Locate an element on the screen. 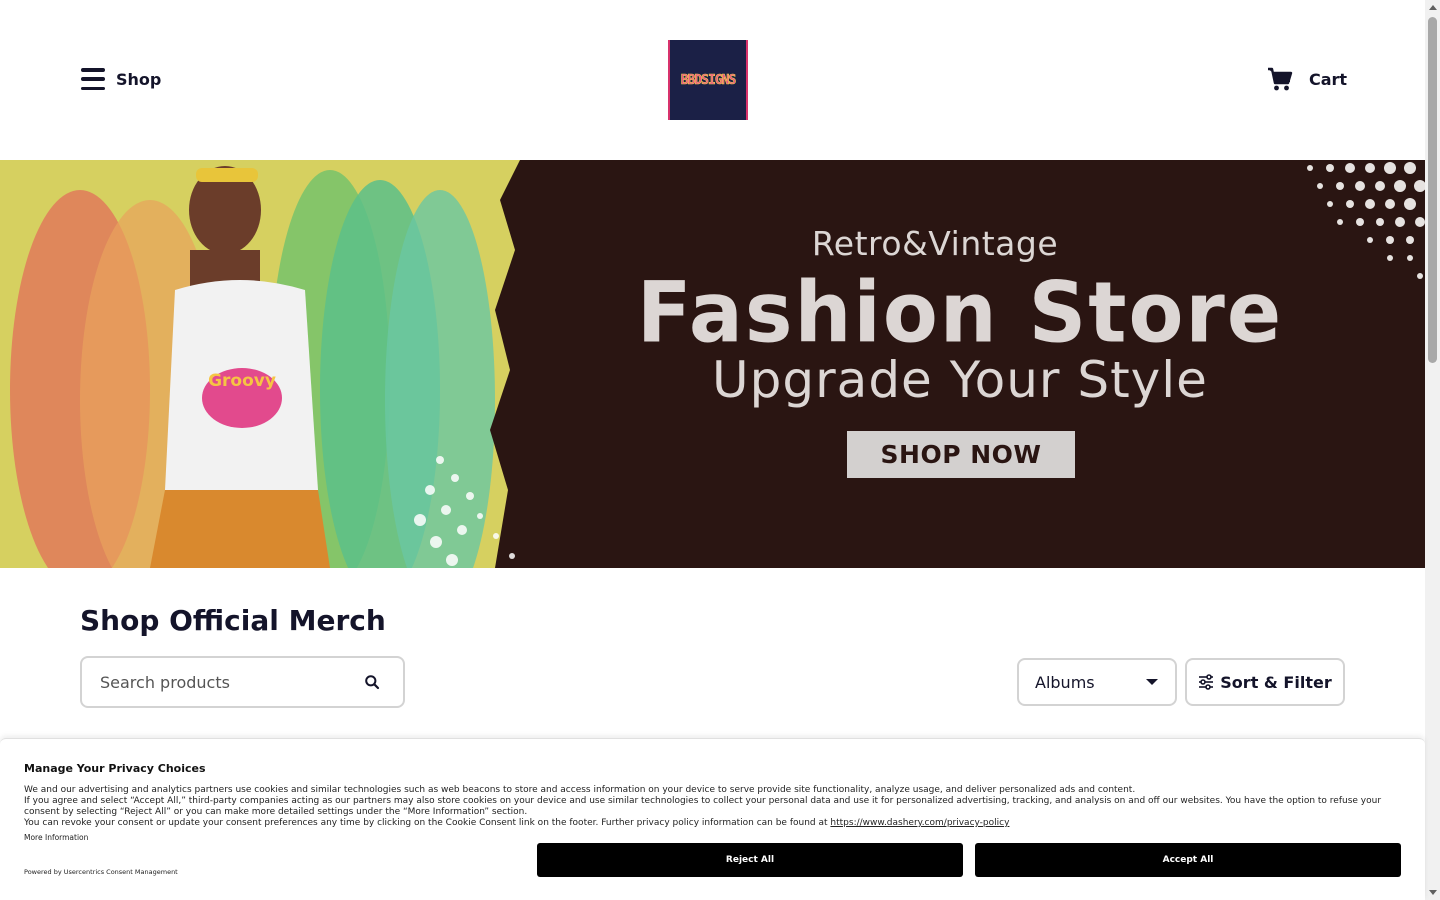 This screenshot has width=1440, height=900. store-logo: BBDSIGNS is located at coordinates (708, 80).